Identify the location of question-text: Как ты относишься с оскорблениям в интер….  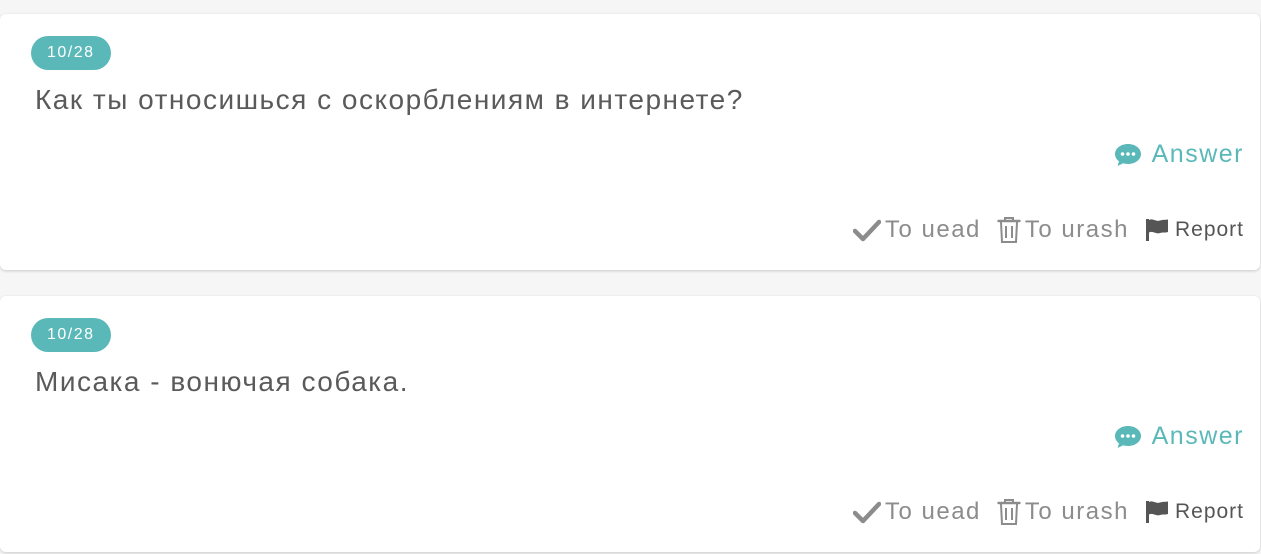
(389, 99).